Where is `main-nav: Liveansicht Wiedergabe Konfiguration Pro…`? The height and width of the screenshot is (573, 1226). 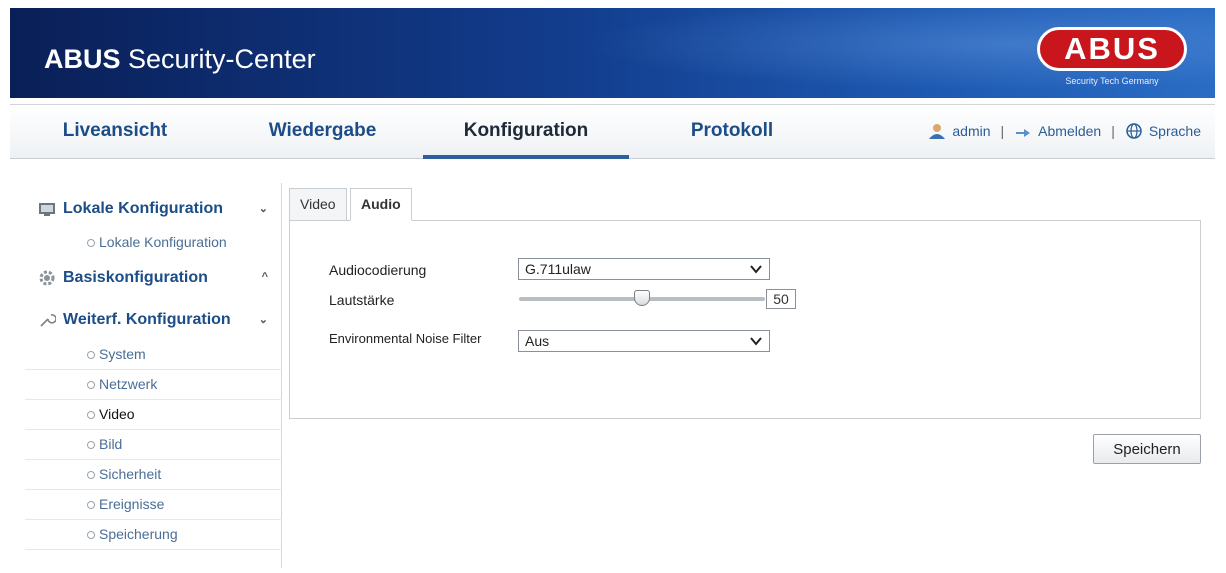 main-nav: Liveansicht Wiedergabe Konfiguration Pro… is located at coordinates (612, 131).